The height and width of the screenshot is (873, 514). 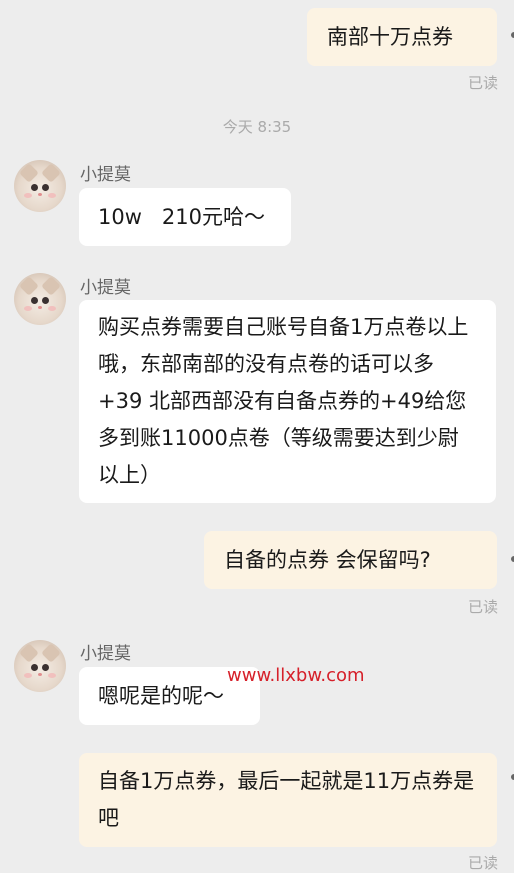 I want to click on message-text: 嗯呢是的呢～, so click(x=161, y=696).